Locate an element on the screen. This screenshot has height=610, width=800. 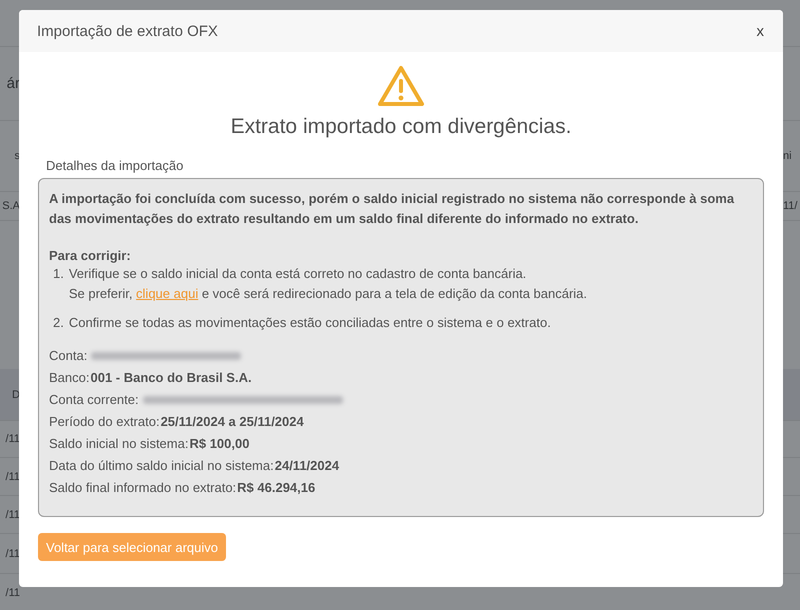
step-number: 2. is located at coordinates (58, 323).